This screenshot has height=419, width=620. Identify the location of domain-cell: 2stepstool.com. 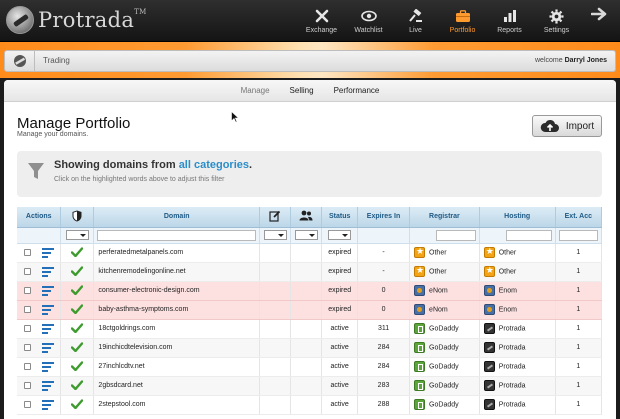
(176, 405).